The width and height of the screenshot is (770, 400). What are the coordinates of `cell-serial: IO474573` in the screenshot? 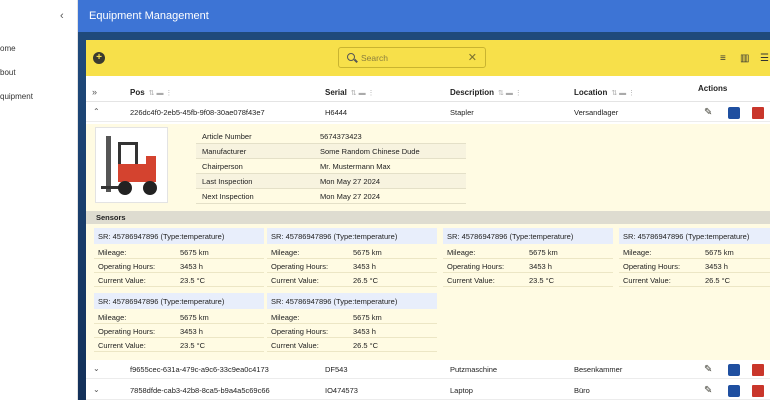 It's located at (341, 390).